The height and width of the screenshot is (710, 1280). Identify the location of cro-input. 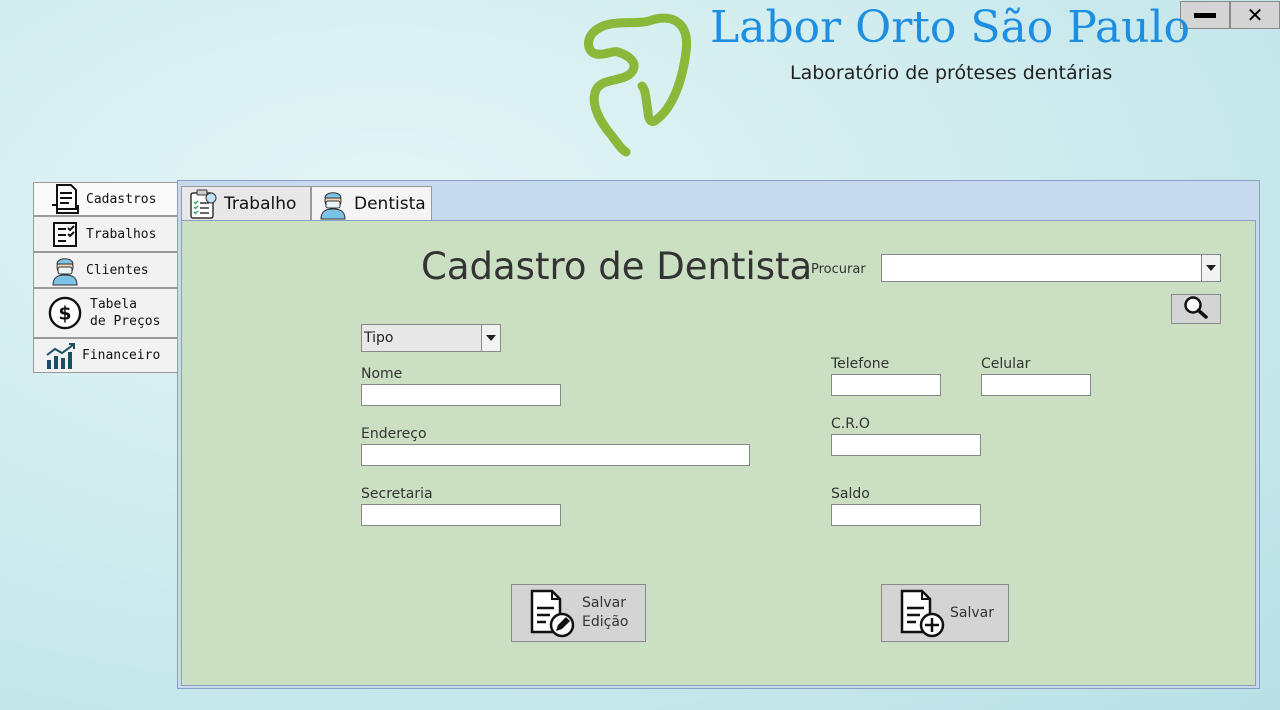
(906, 445).